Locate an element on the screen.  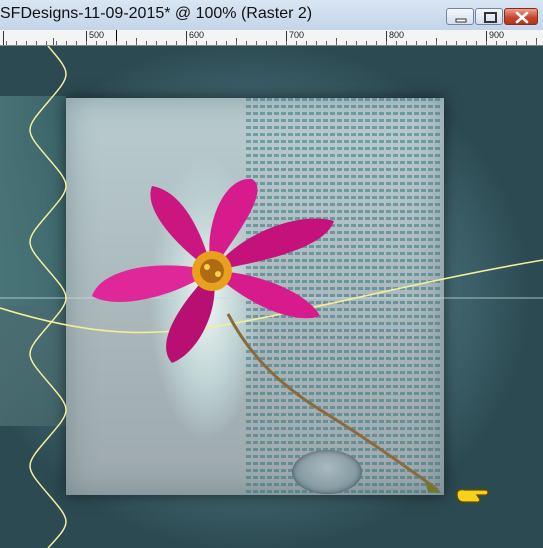
horizontal-ruler: 500 600 700 800 900 is located at coordinates (271, 38).